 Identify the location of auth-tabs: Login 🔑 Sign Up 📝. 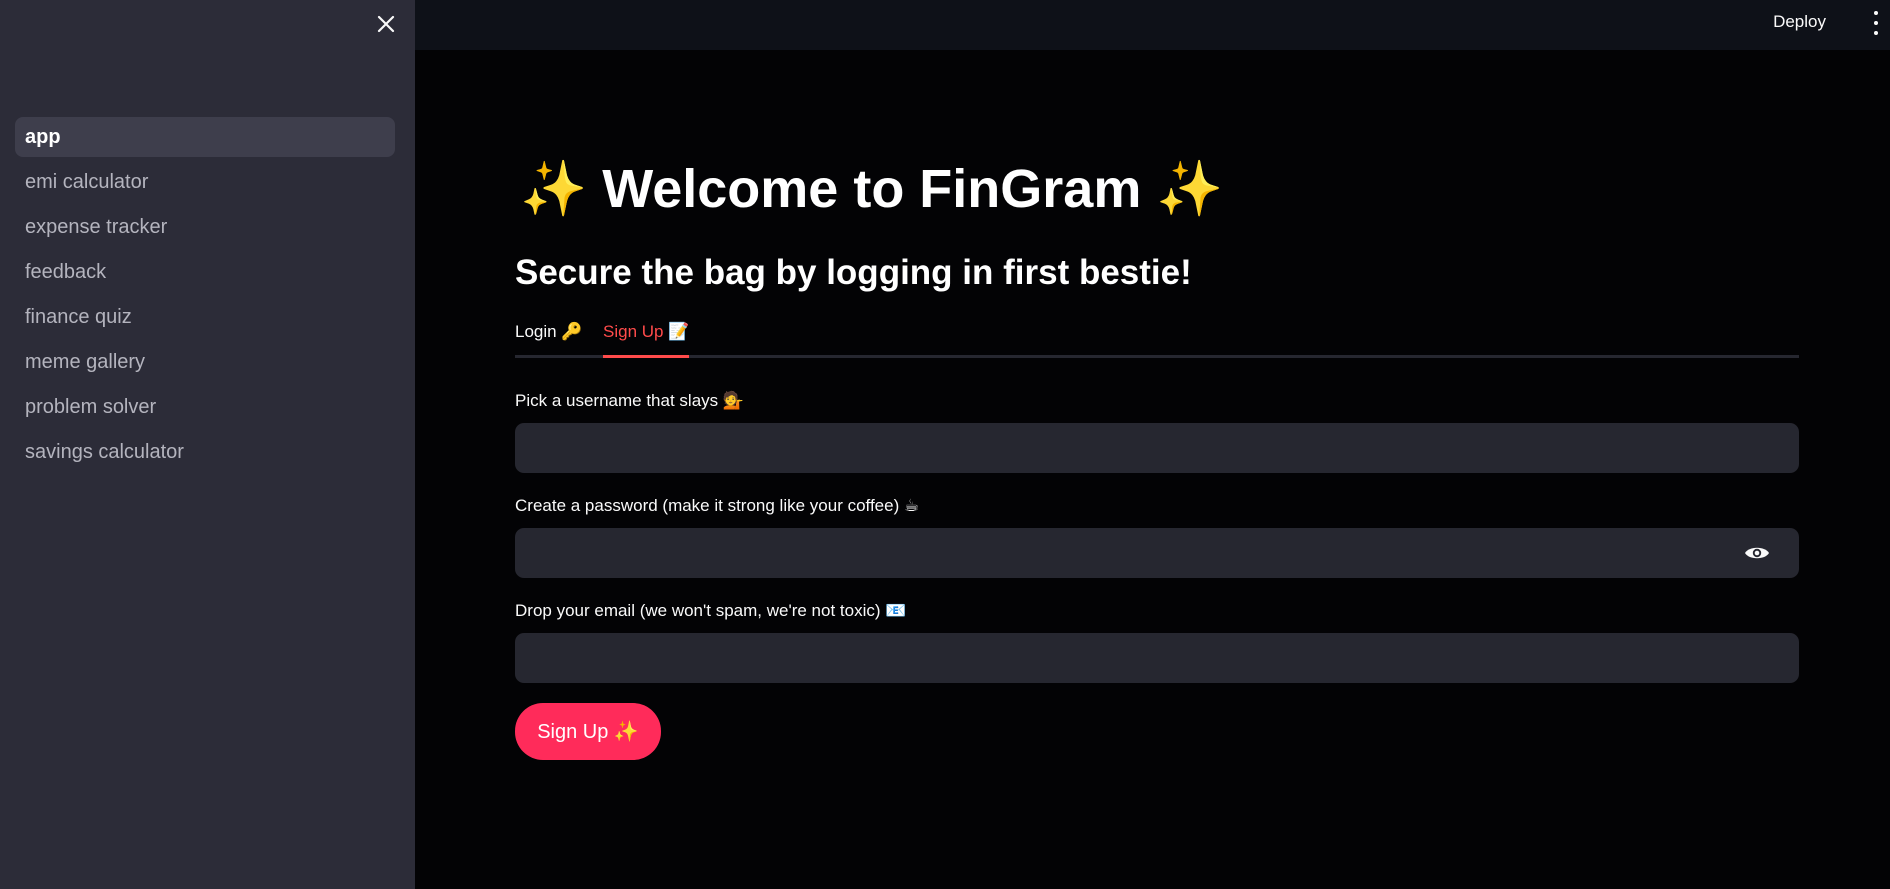
(1157, 339).